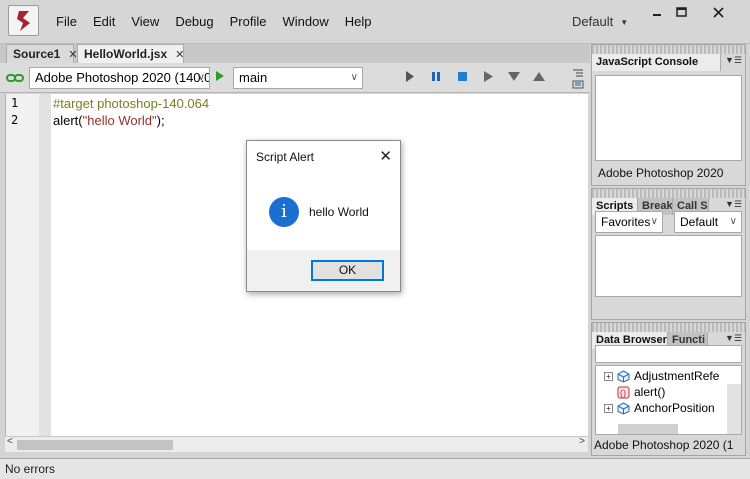  What do you see at coordinates (514, 76) in the screenshot?
I see `step-into-icon` at bounding box center [514, 76].